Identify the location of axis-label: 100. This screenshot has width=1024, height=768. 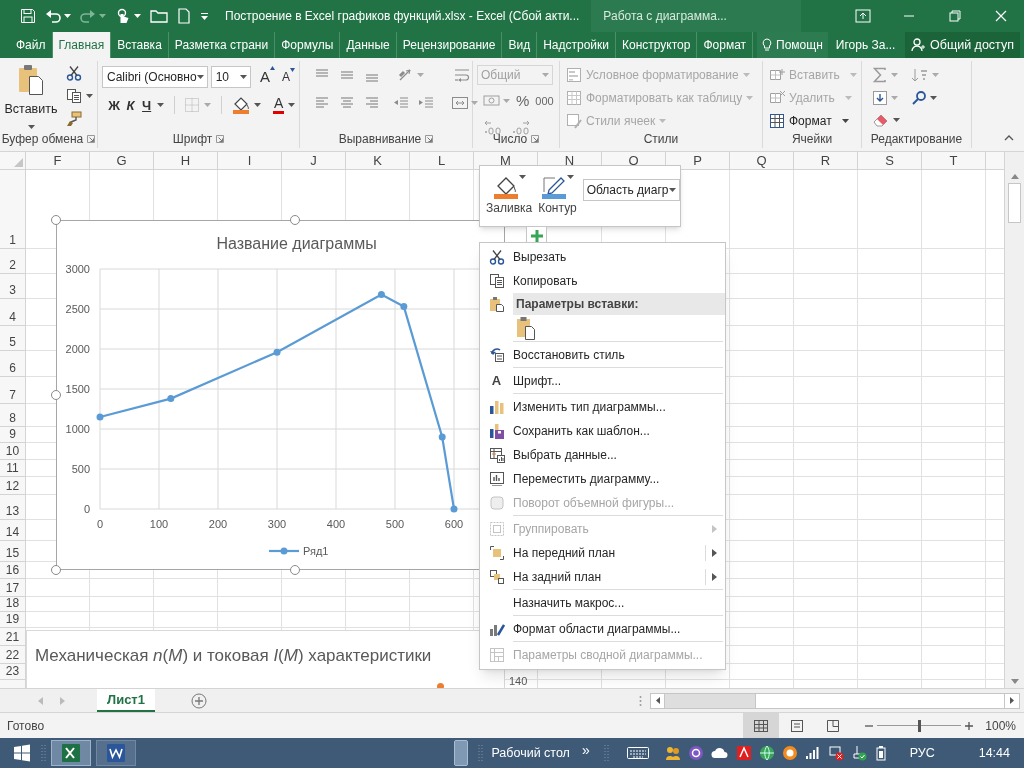
(159, 524).